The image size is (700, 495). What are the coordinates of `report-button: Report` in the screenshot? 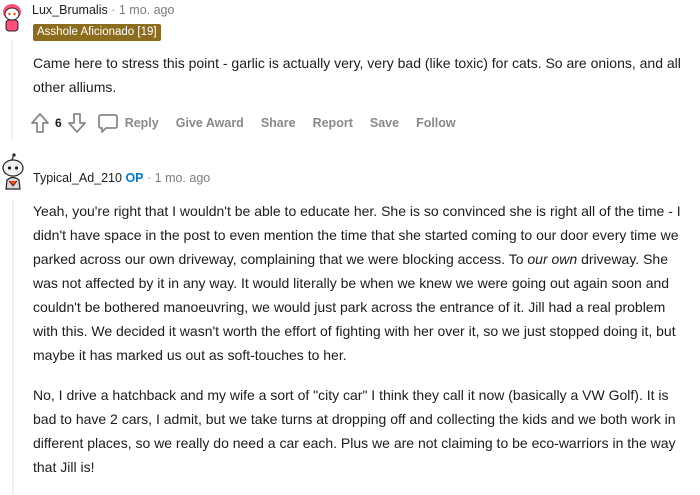 It's located at (333, 123).